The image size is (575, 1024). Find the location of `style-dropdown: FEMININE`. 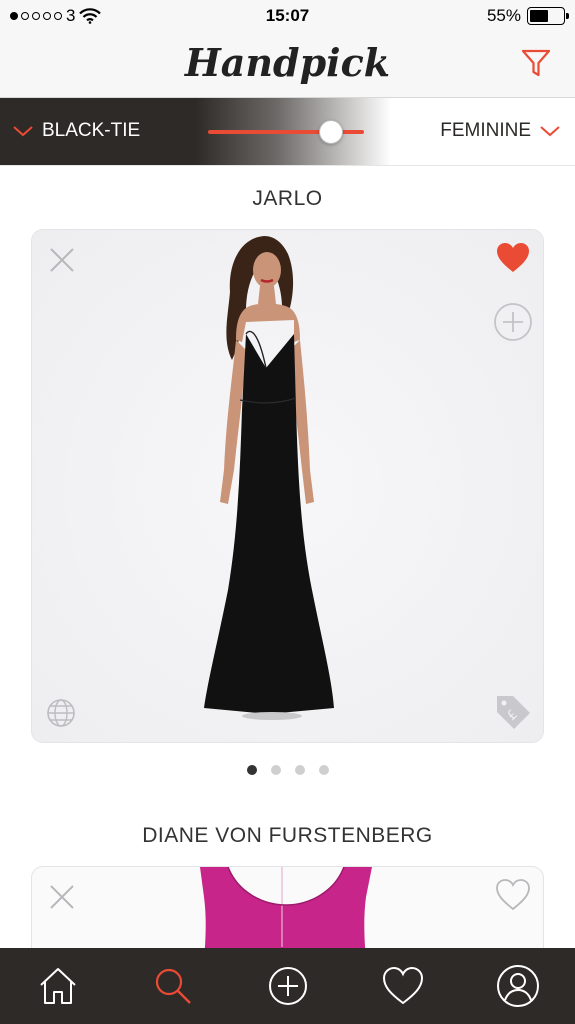

style-dropdown: FEMININE is located at coordinates (500, 131).